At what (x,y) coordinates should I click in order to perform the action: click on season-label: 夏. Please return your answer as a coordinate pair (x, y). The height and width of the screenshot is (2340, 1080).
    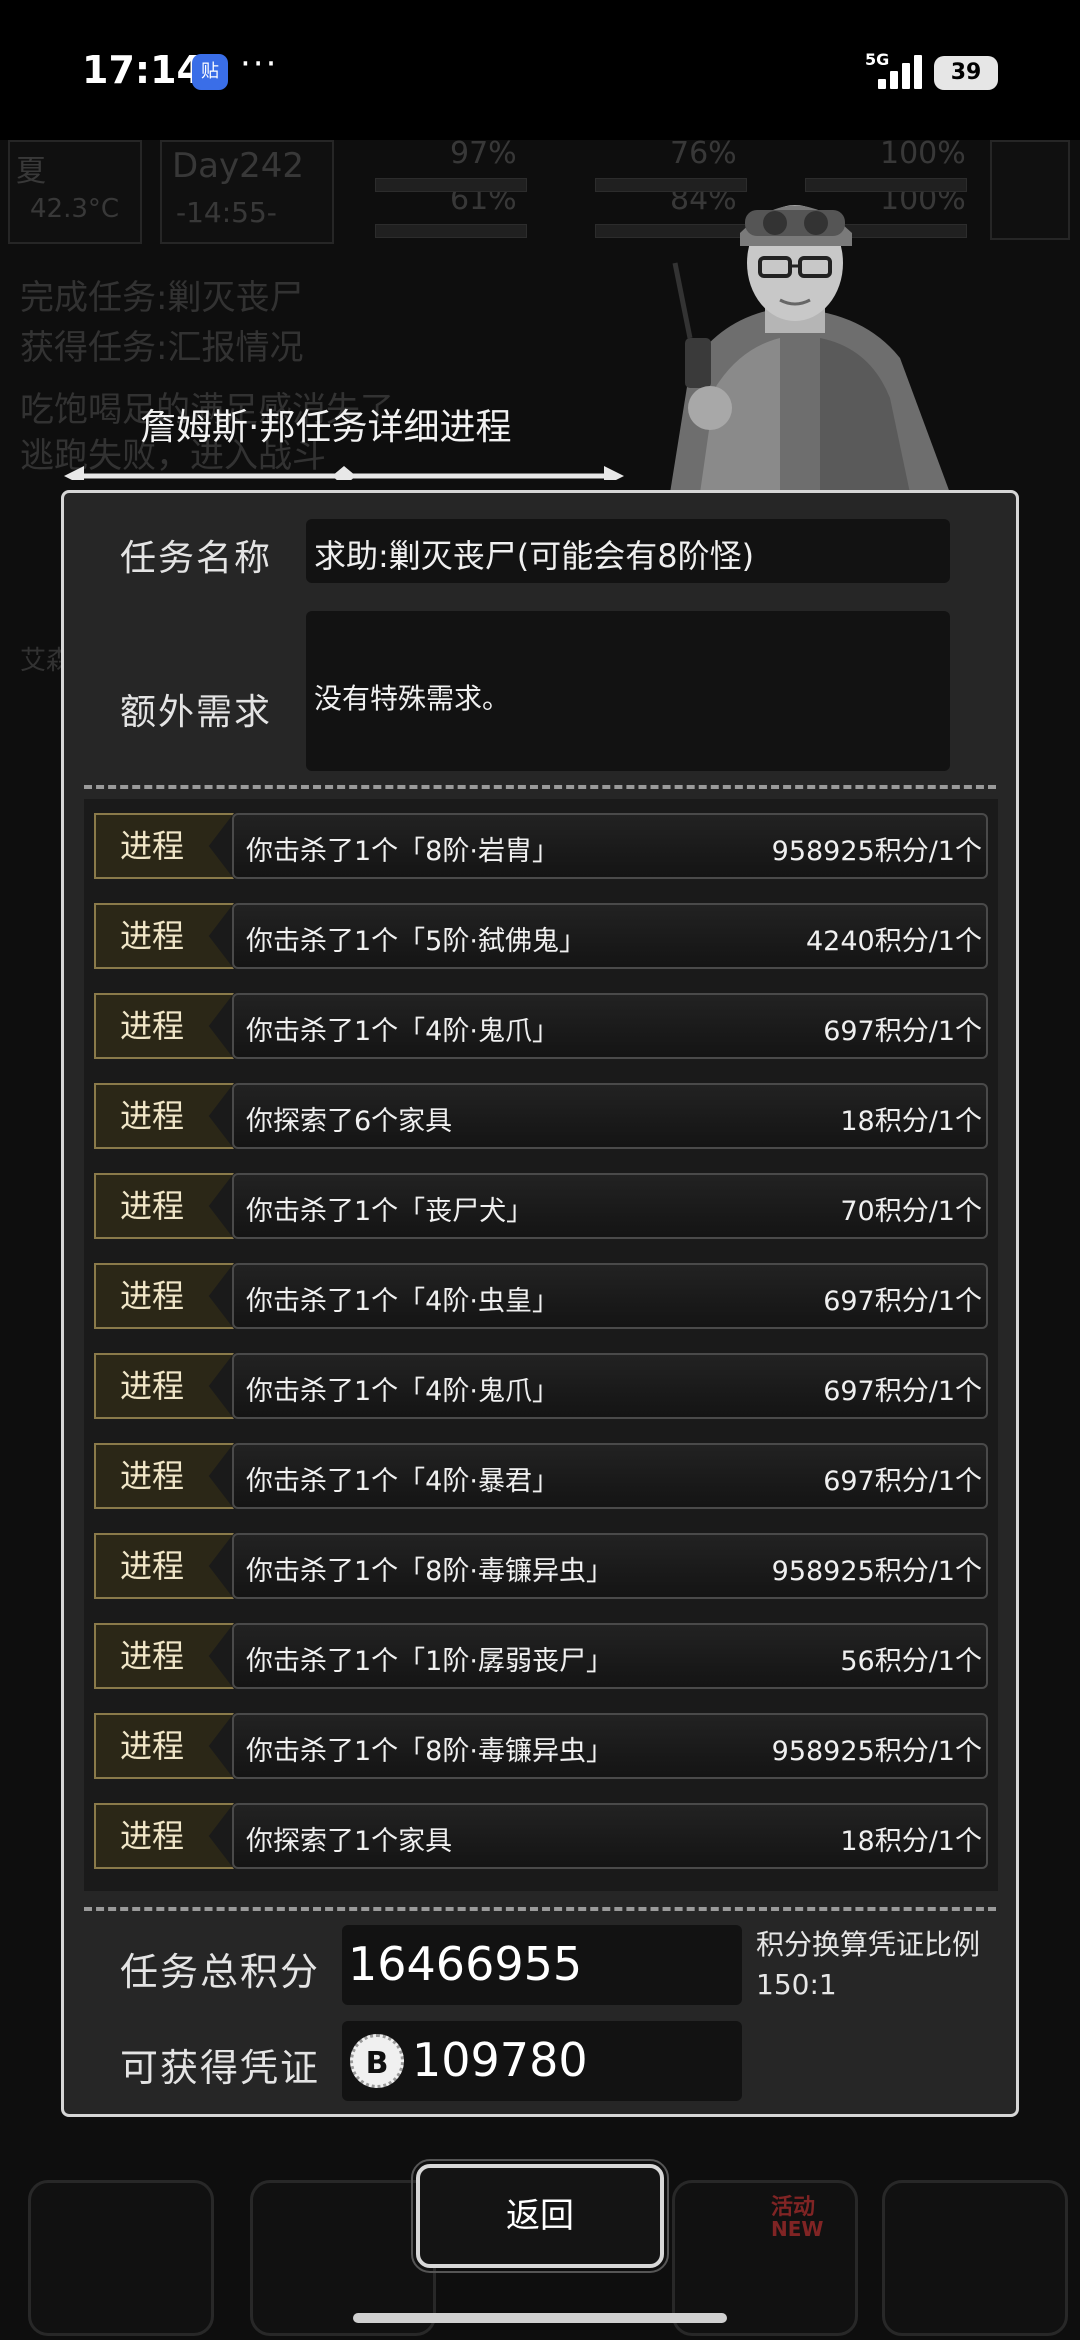
    Looking at the image, I should click on (31, 171).